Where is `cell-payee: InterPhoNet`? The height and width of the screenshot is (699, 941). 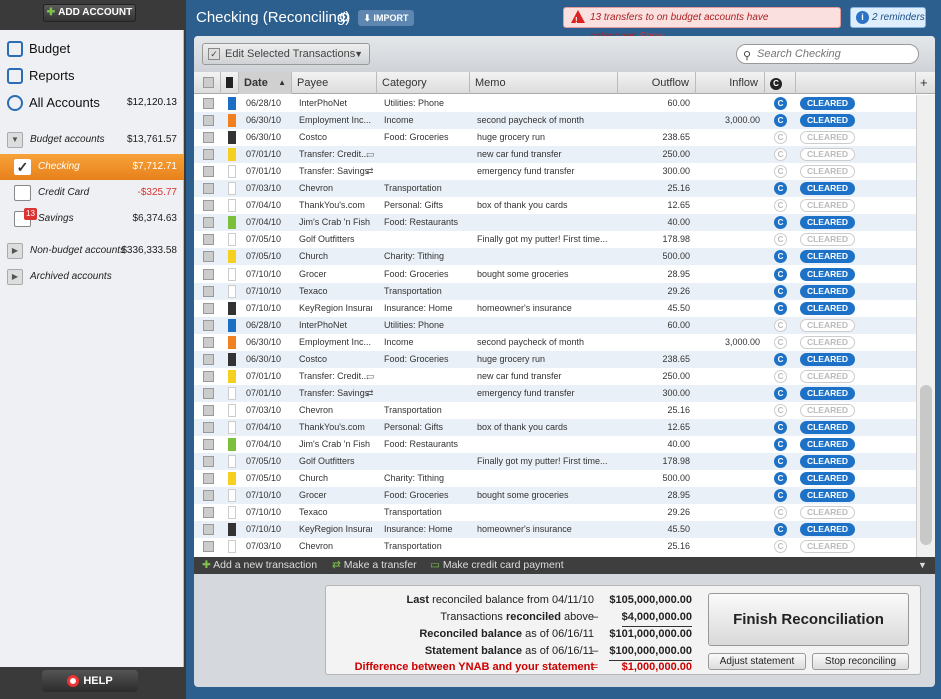
cell-payee: InterPhoNet is located at coordinates (335, 103).